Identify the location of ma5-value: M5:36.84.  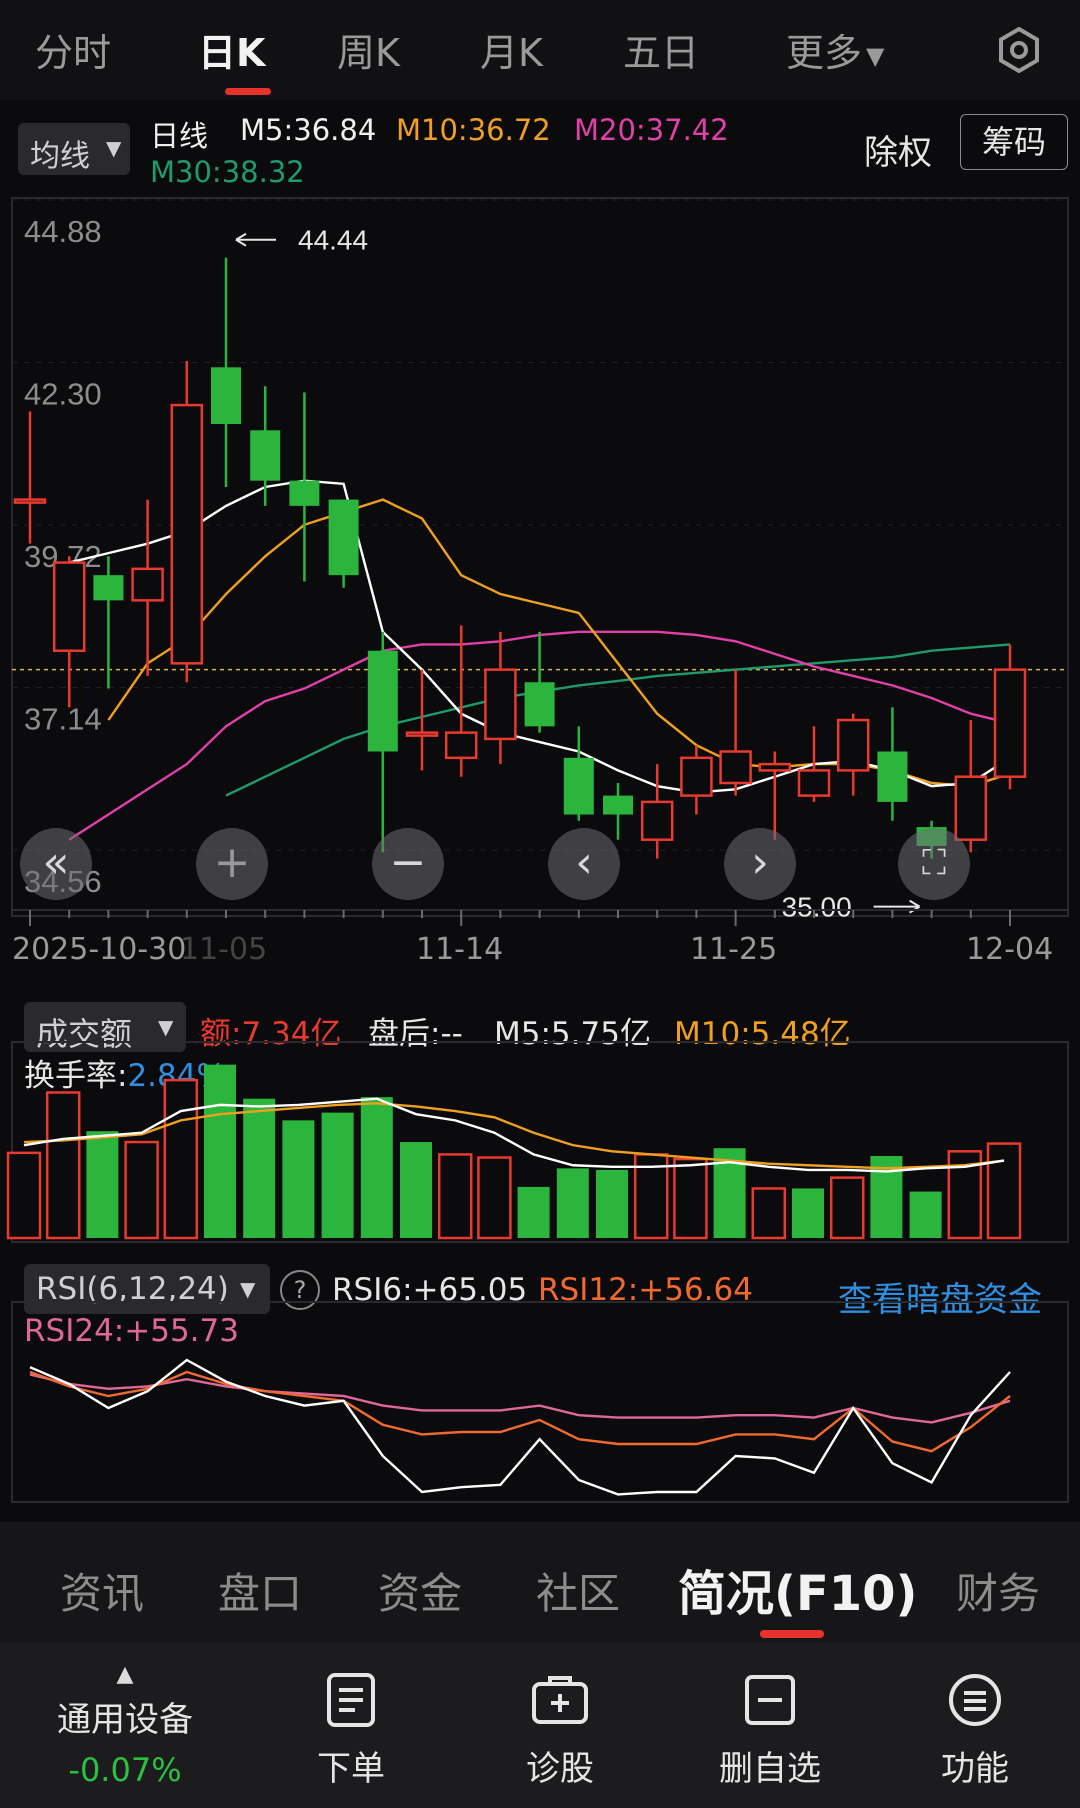
(308, 130).